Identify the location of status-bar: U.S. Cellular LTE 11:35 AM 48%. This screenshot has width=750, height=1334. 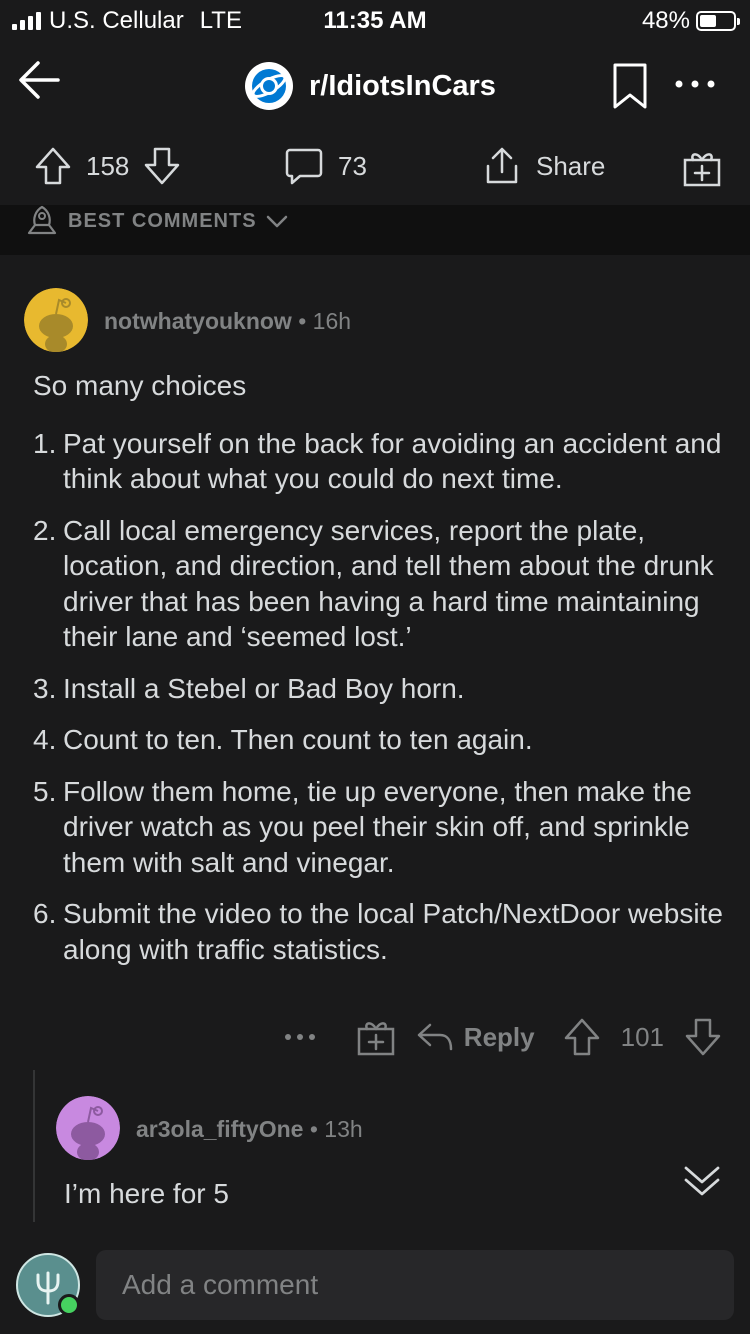
(375, 20).